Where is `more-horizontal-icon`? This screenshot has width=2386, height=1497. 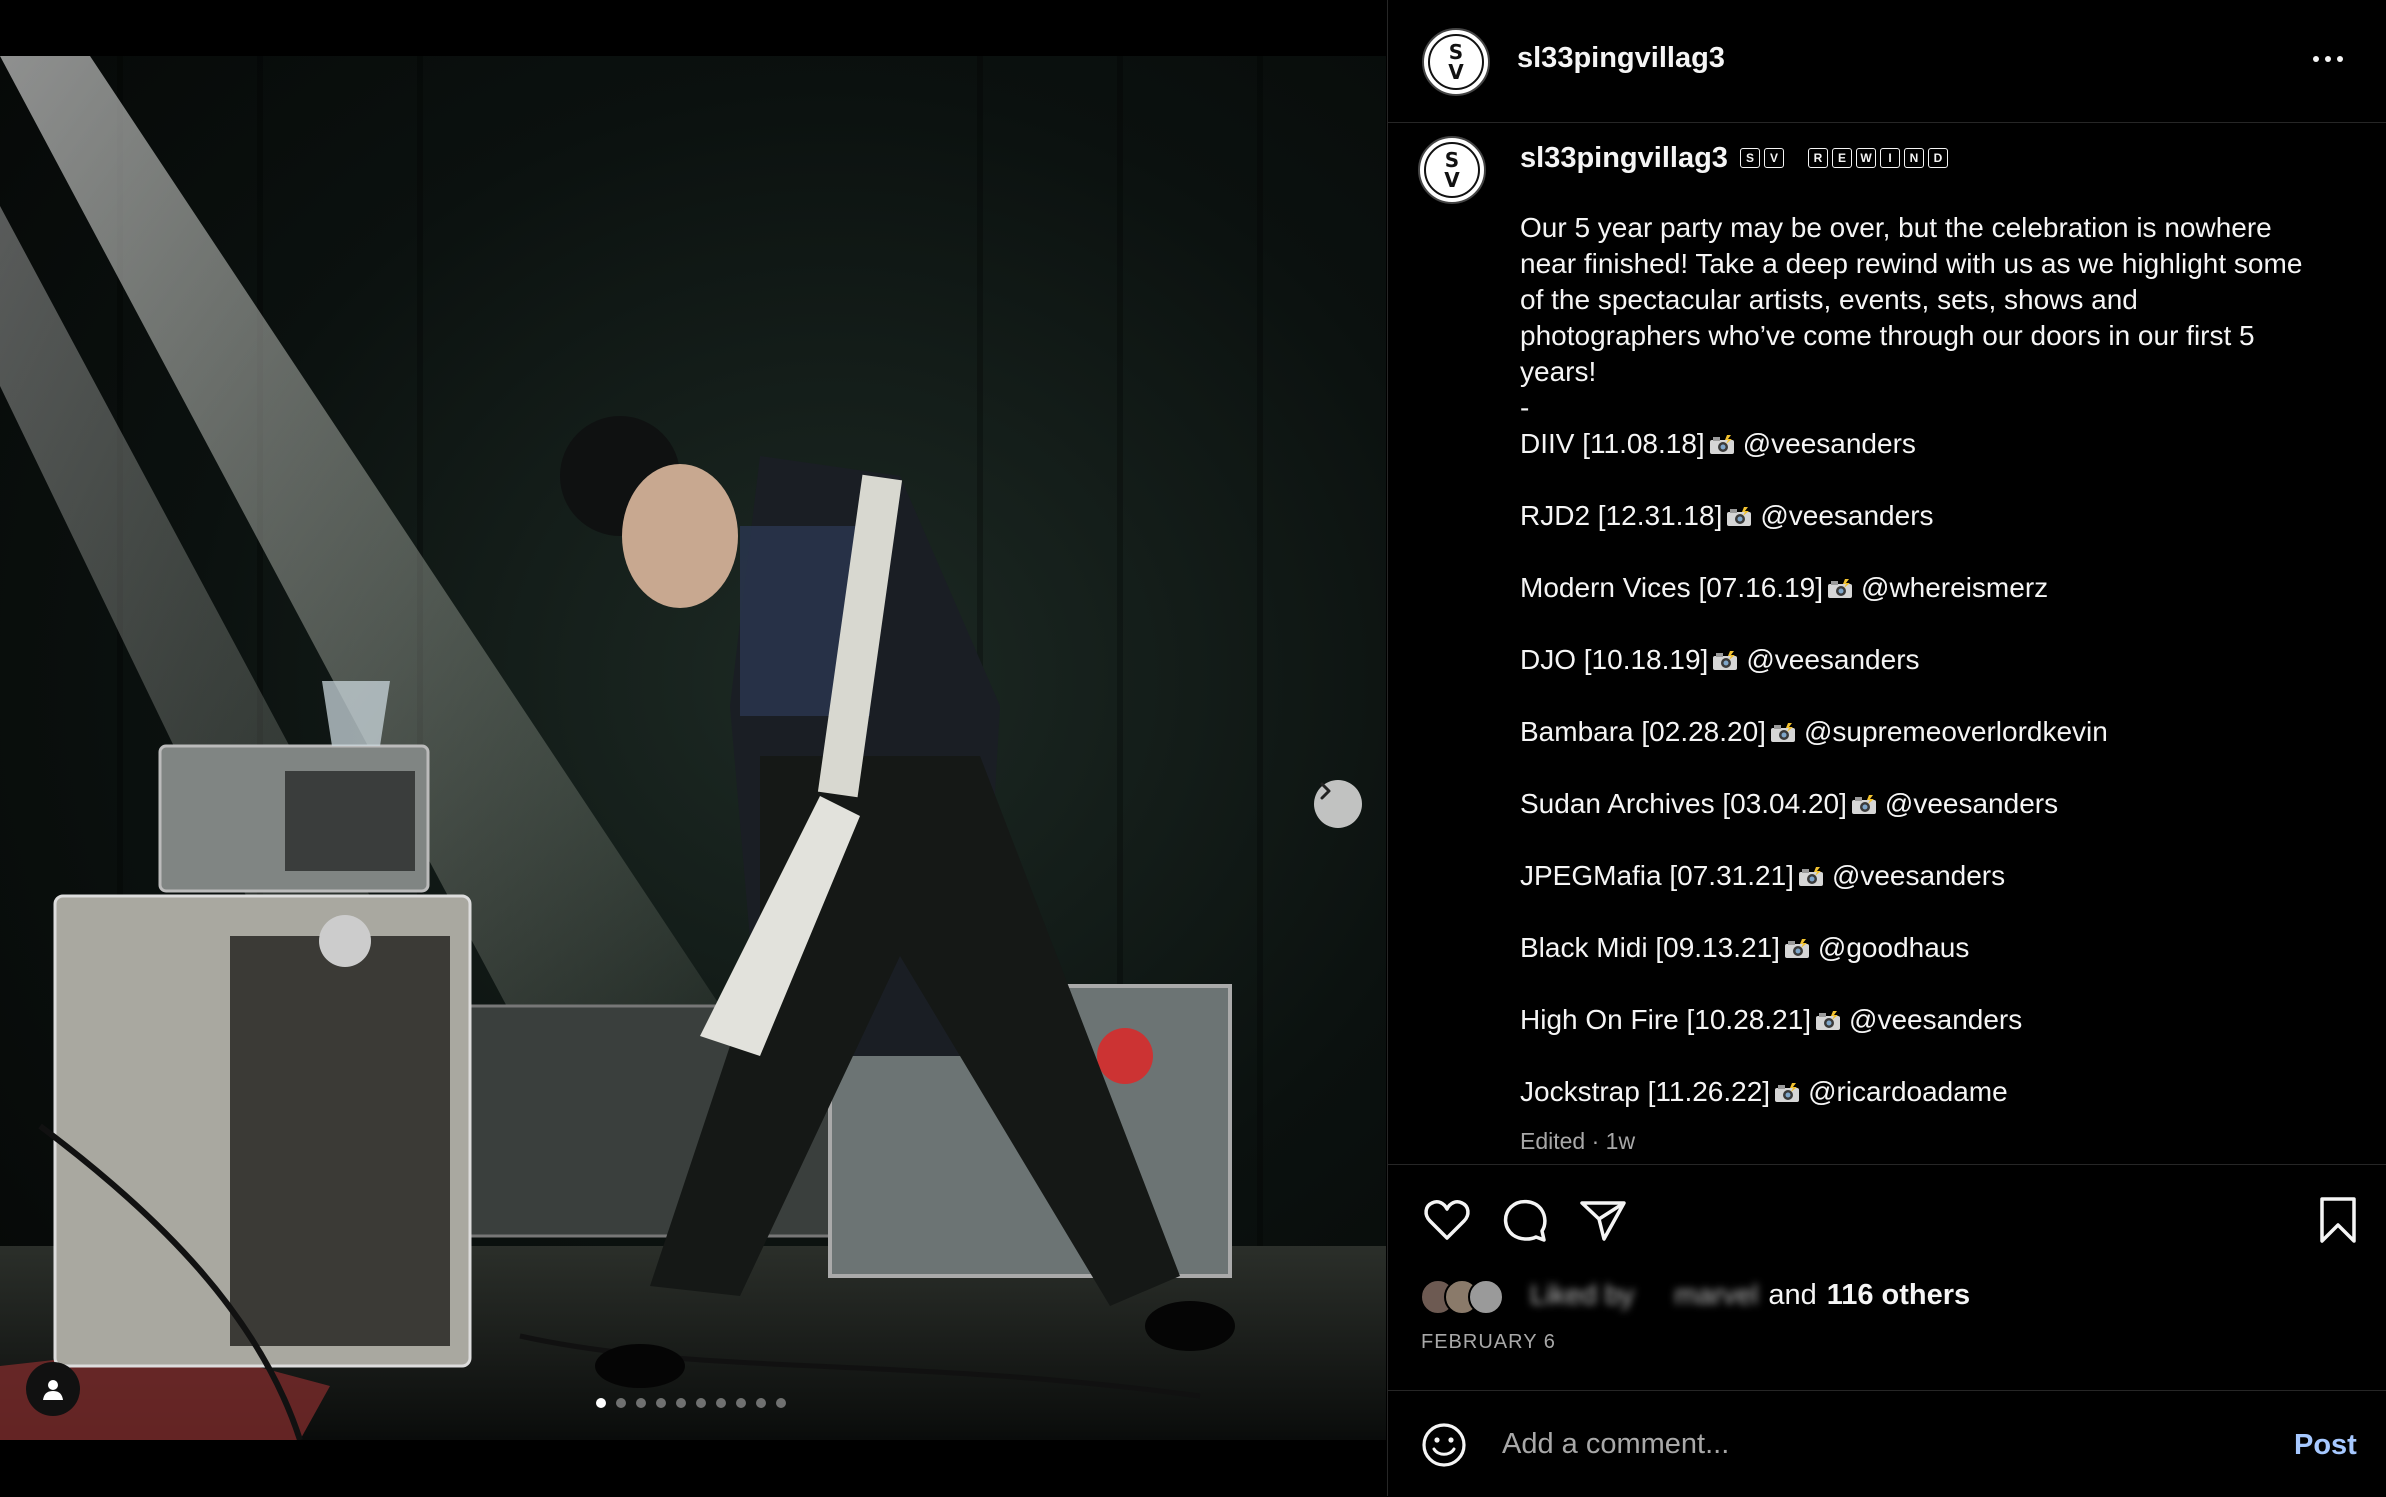 more-horizontal-icon is located at coordinates (2316, 59).